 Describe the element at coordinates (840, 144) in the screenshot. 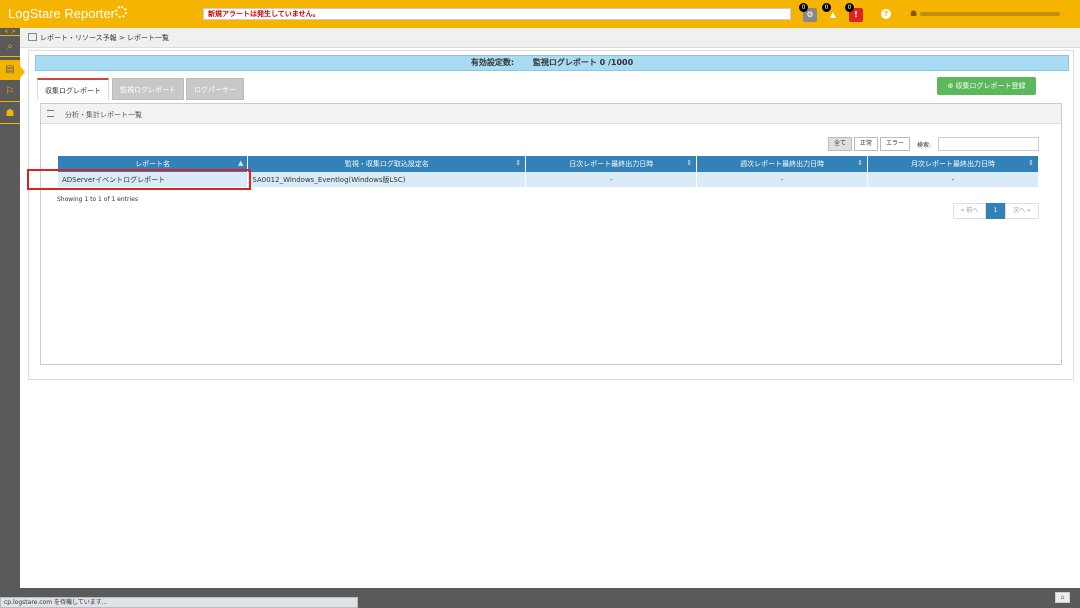

I see `filter-all-button: 全て` at that location.